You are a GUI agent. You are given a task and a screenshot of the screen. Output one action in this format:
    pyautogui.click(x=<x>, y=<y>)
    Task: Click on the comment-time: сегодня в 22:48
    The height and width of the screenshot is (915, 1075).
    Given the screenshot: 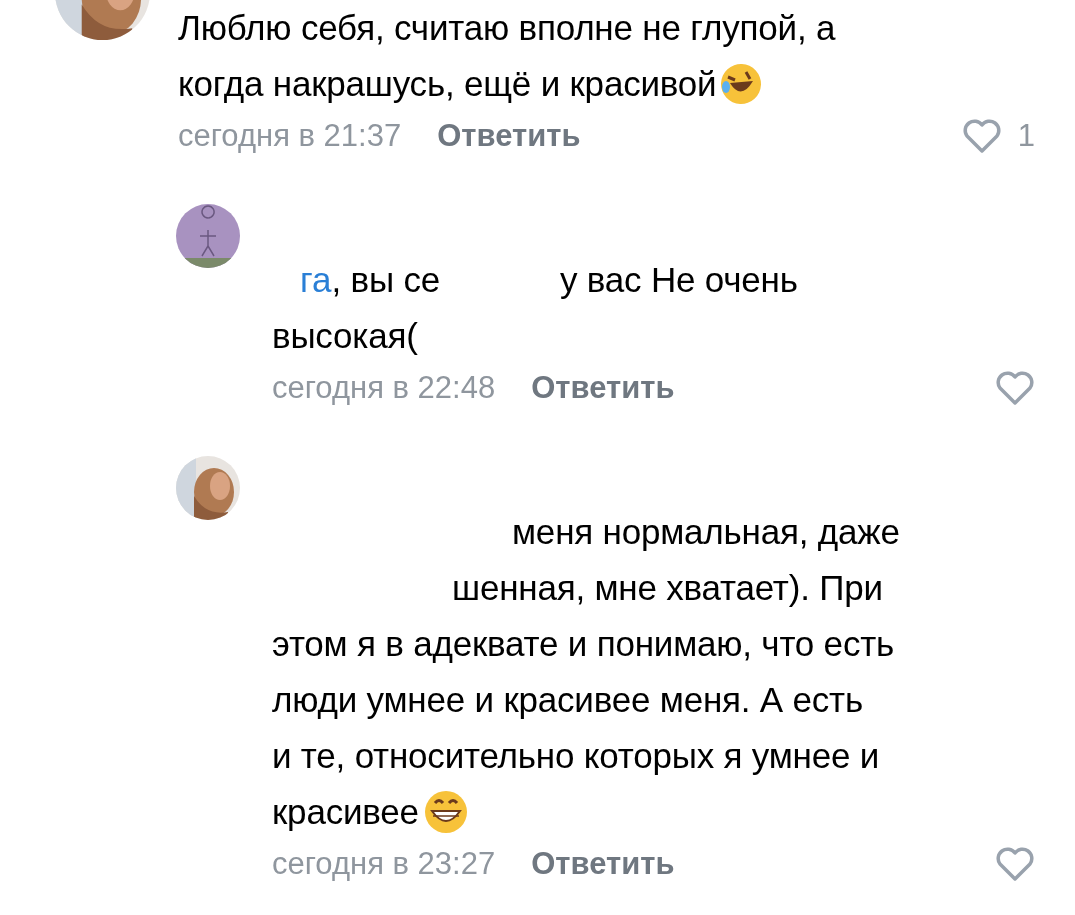 What is the action you would take?
    pyautogui.click(x=384, y=388)
    